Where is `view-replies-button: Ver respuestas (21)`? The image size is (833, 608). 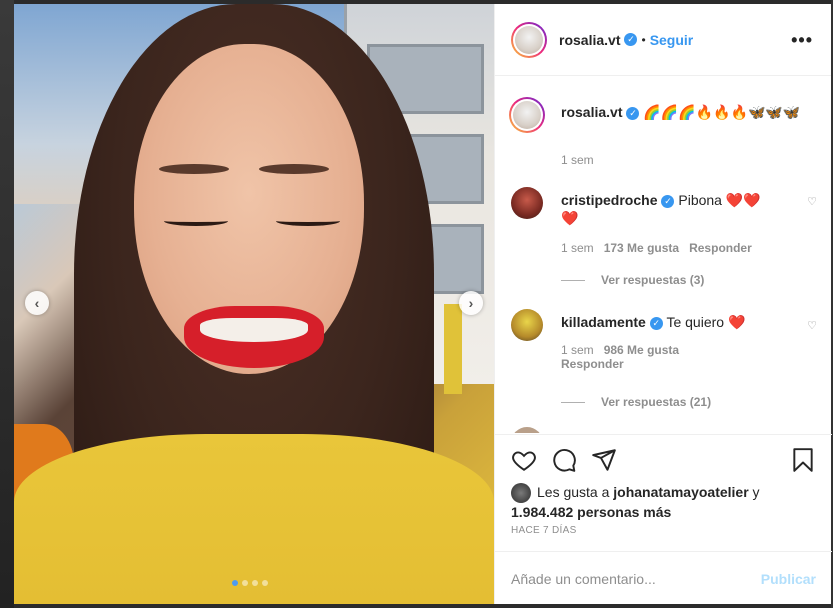 view-replies-button: Ver respuestas (21) is located at coordinates (636, 402).